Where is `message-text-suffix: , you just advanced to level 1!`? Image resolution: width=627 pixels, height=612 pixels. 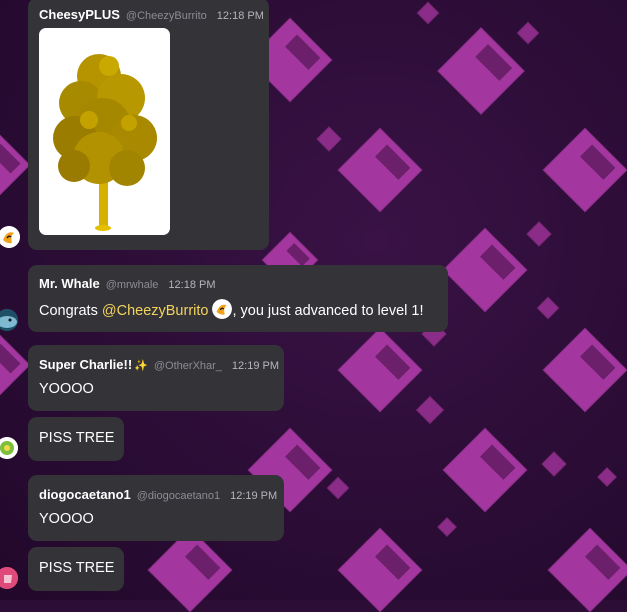
message-text-suffix: , you just advanced to level 1! is located at coordinates (328, 311).